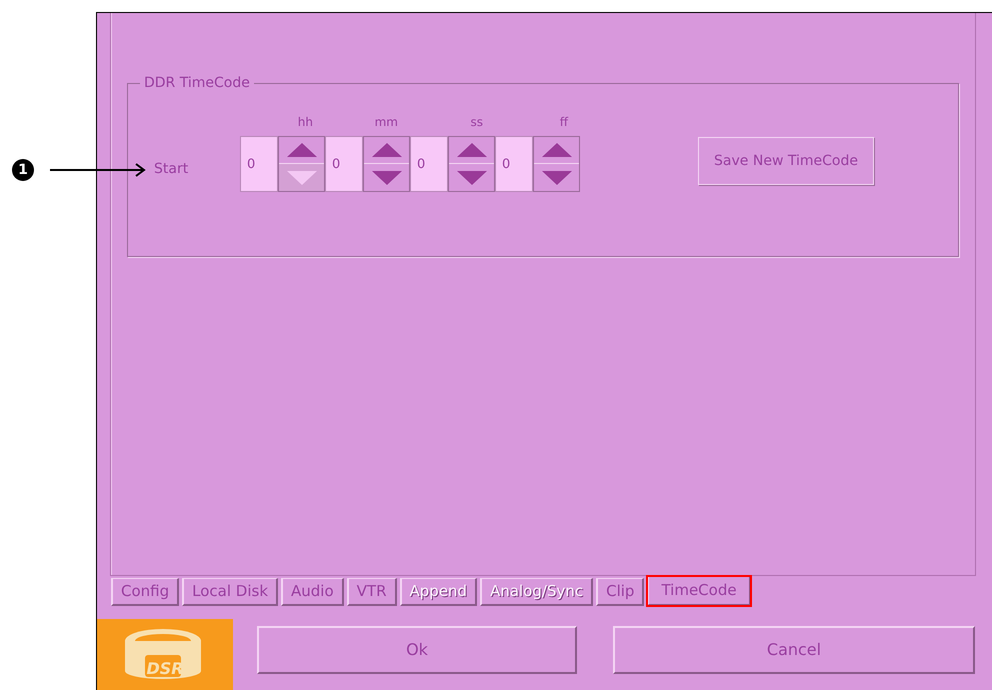  What do you see at coordinates (564, 122) in the screenshot?
I see `unit-label: ff` at bounding box center [564, 122].